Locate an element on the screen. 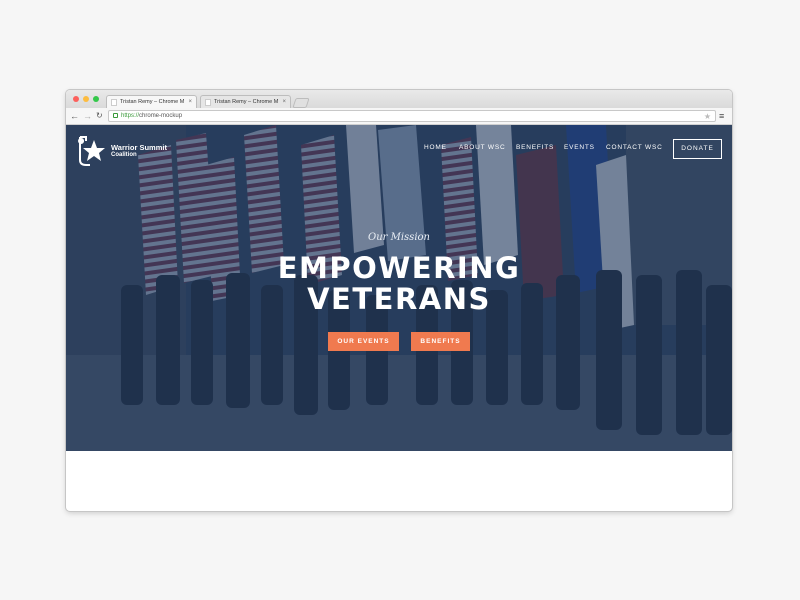 The height and width of the screenshot is (600, 800). our-events-button: OUR EVENTS is located at coordinates (363, 341).